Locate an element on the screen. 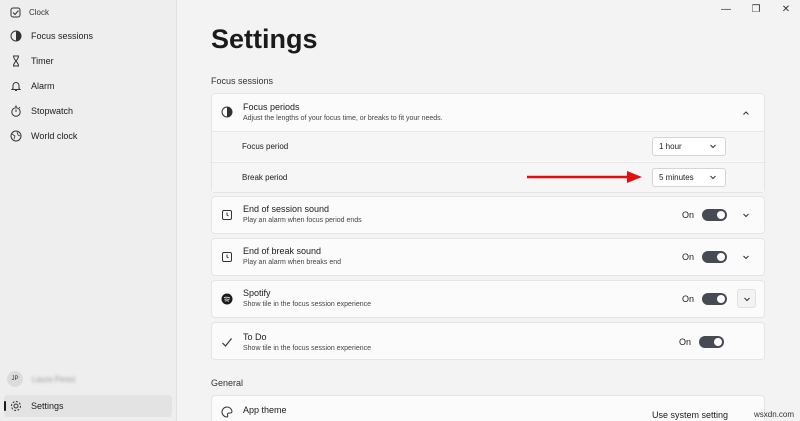 The height and width of the screenshot is (421, 800). break-period-label: Break period is located at coordinates (265, 177).